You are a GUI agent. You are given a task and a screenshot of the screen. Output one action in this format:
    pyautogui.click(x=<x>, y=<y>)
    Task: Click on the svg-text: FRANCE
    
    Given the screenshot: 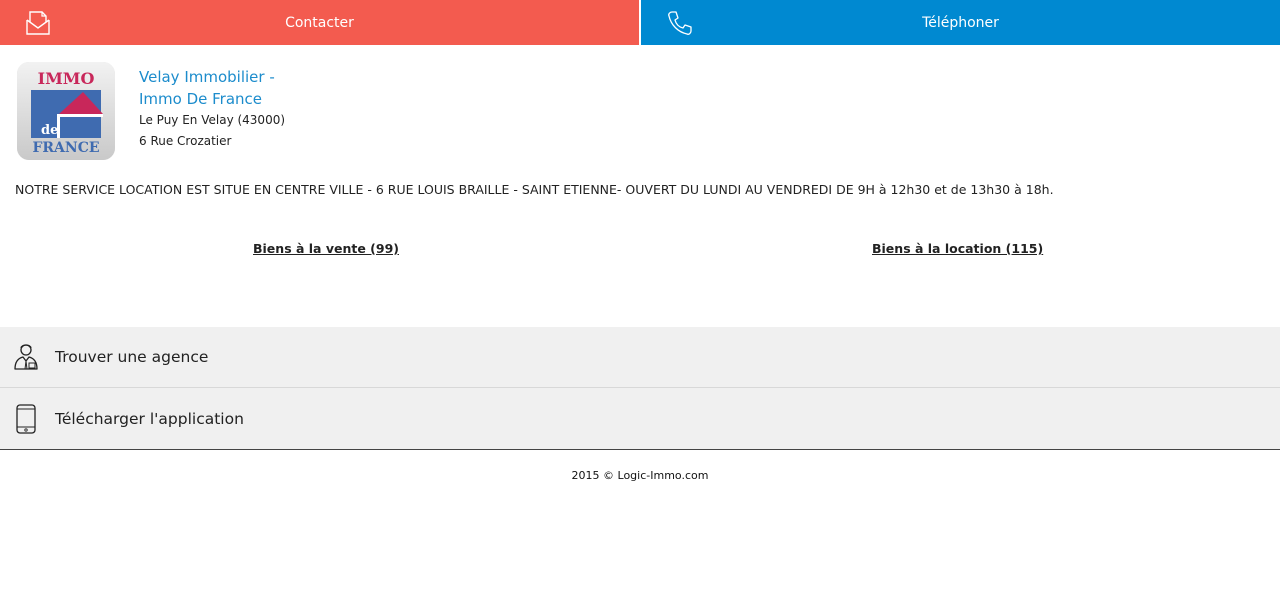 What is the action you would take?
    pyautogui.click(x=65, y=148)
    